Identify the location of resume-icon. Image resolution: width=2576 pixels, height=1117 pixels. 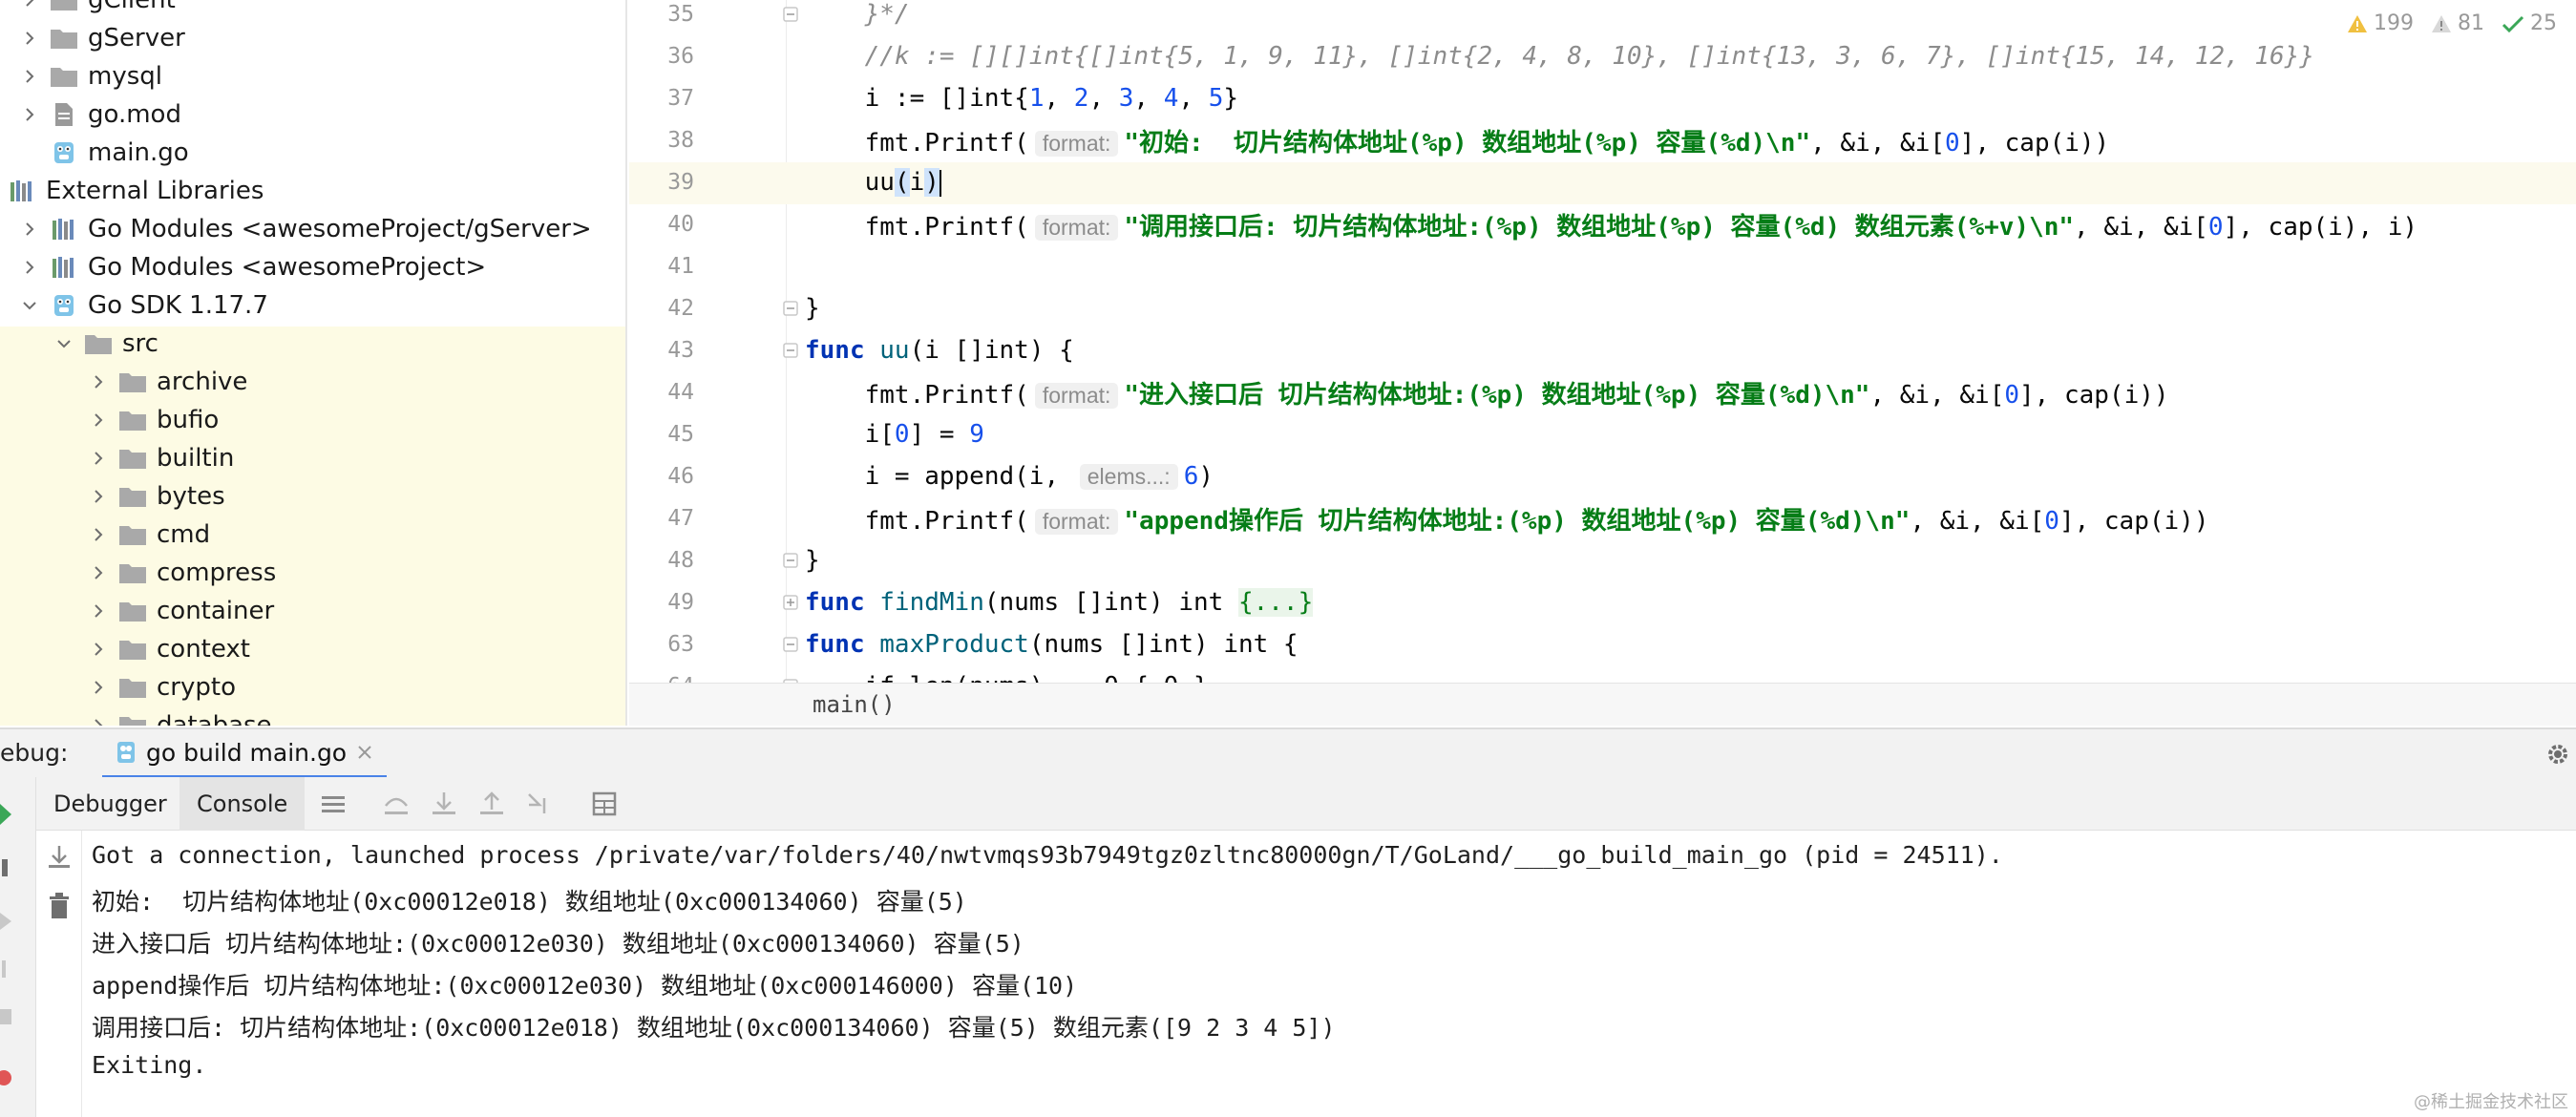
(7, 921).